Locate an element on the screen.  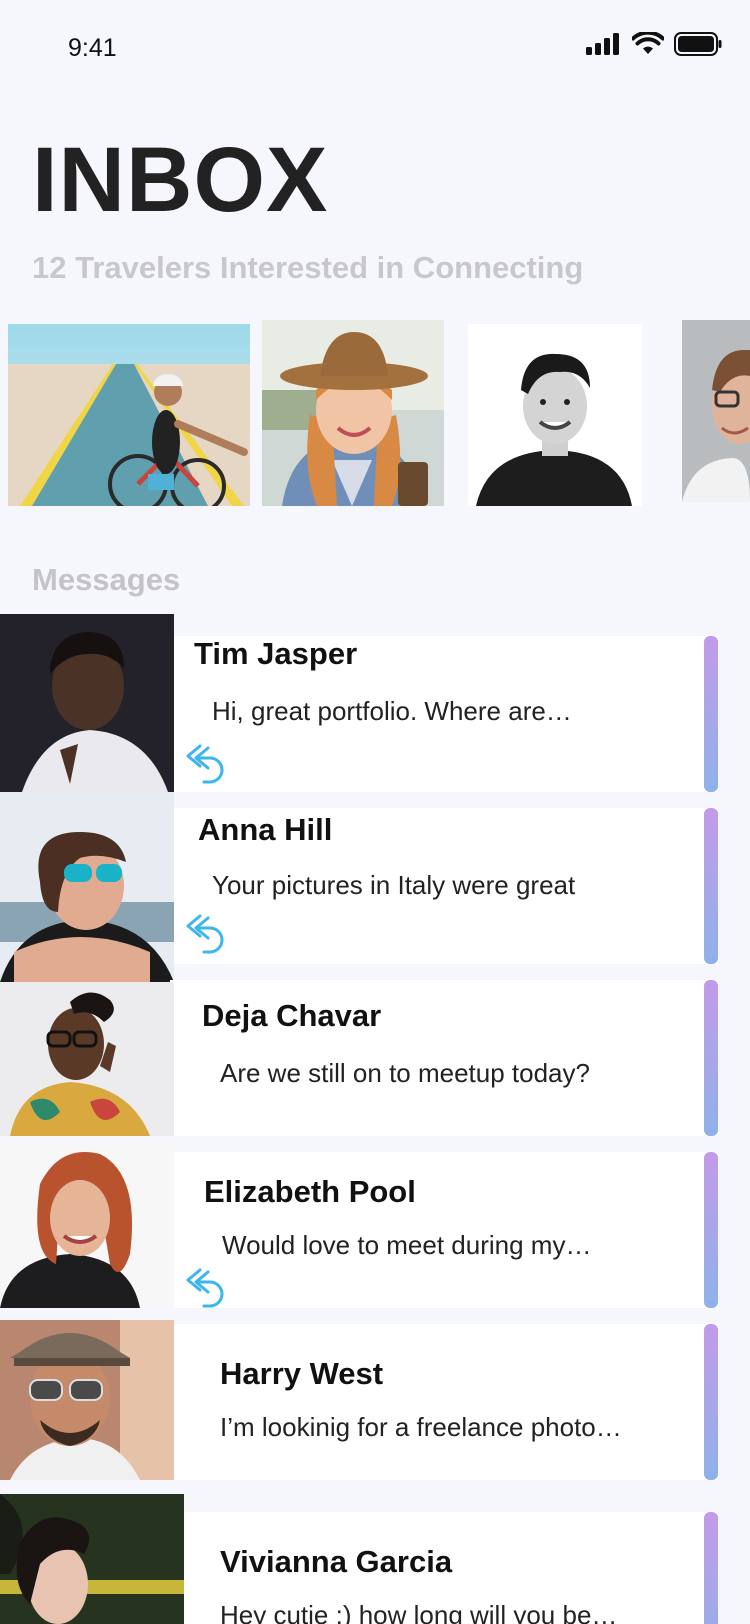
wifi-icon is located at coordinates (648, 43).